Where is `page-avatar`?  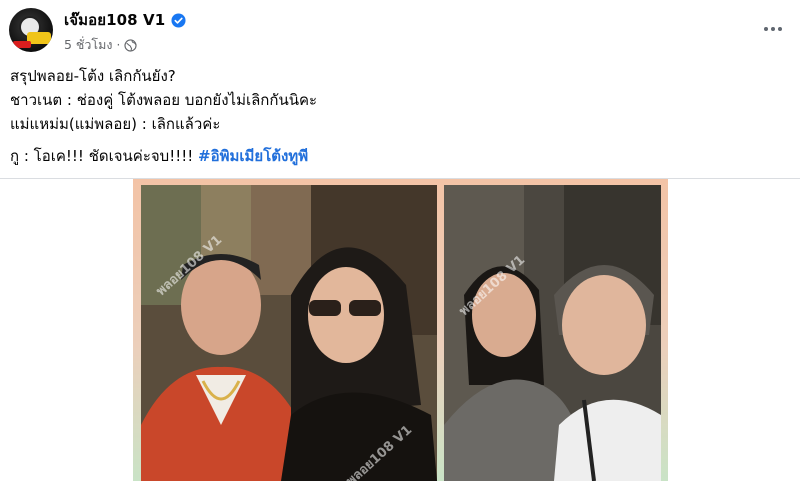
page-avatar is located at coordinates (31, 30).